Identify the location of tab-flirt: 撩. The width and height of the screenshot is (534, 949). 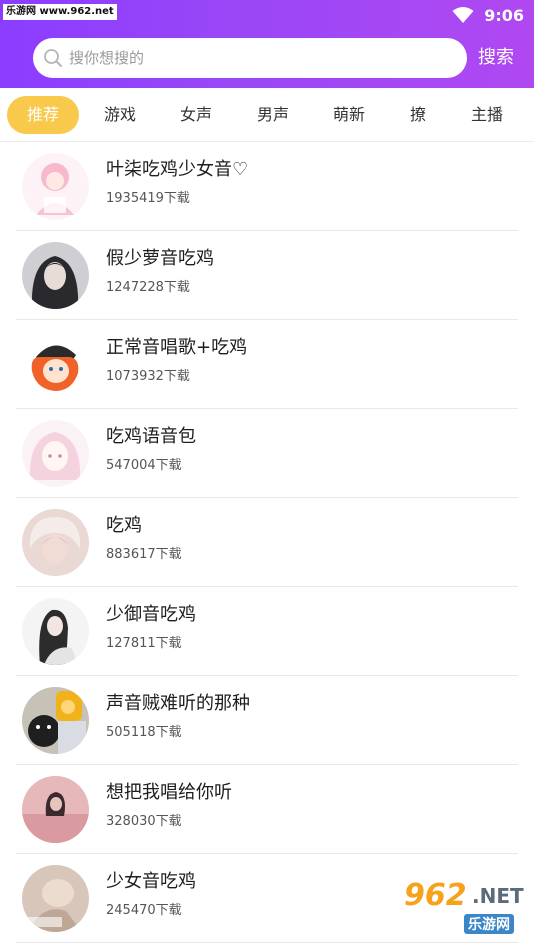
(418, 115).